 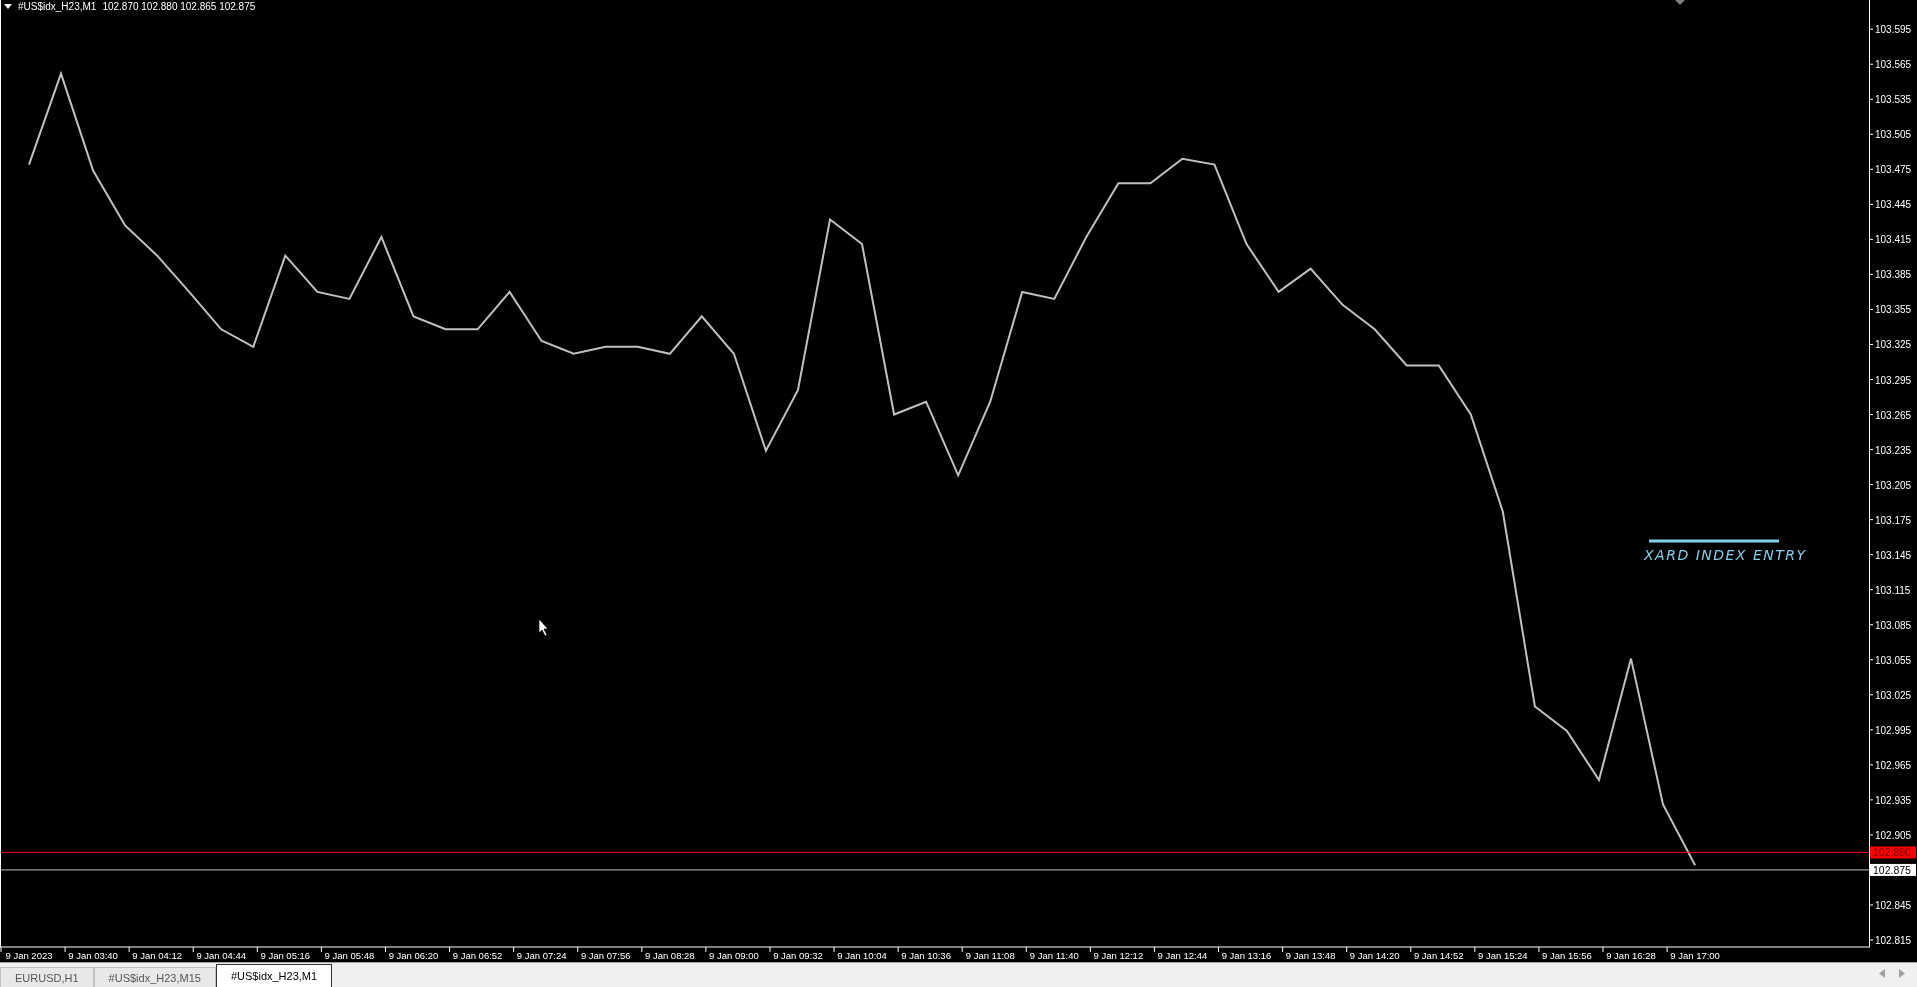 I want to click on time-axis-label: 9 Jan 15:56, so click(x=1567, y=955).